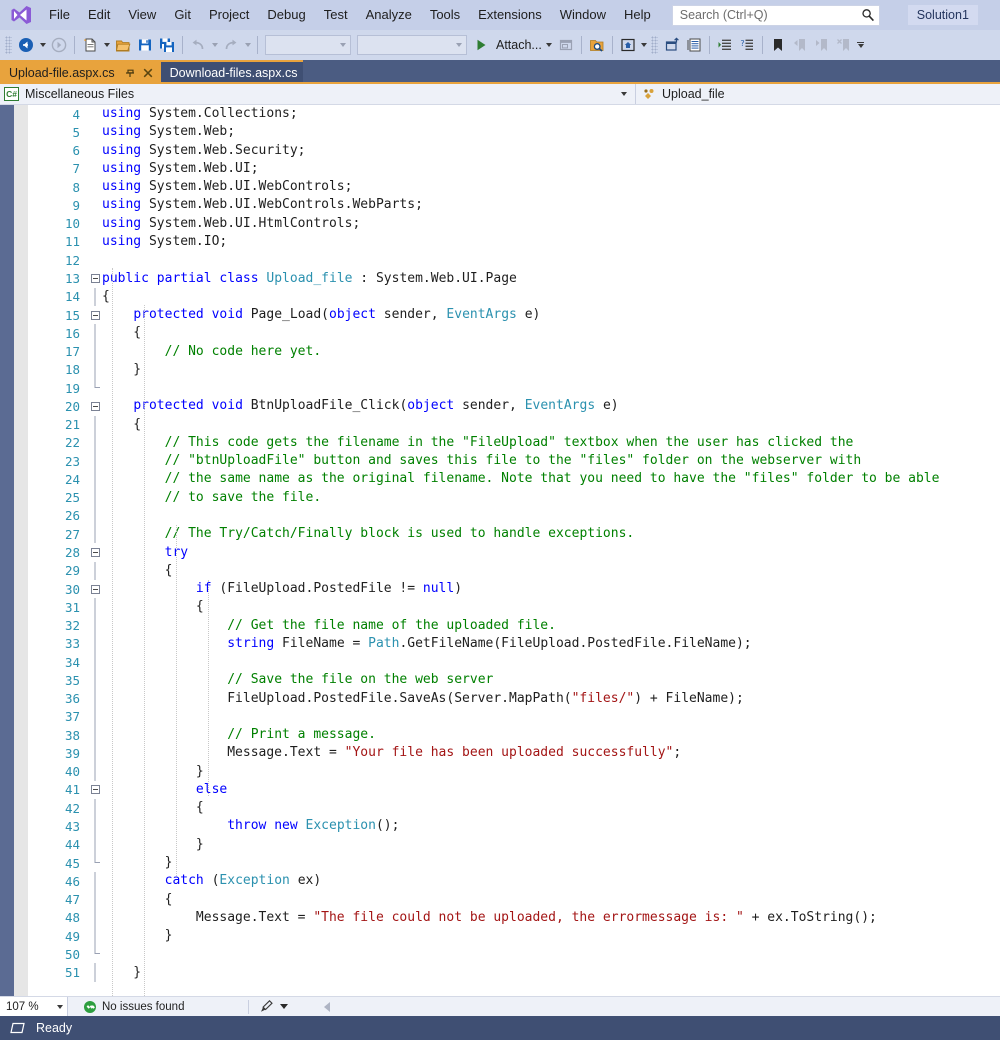 The width and height of the screenshot is (1000, 1040). I want to click on web-browser-icon, so click(628, 45).